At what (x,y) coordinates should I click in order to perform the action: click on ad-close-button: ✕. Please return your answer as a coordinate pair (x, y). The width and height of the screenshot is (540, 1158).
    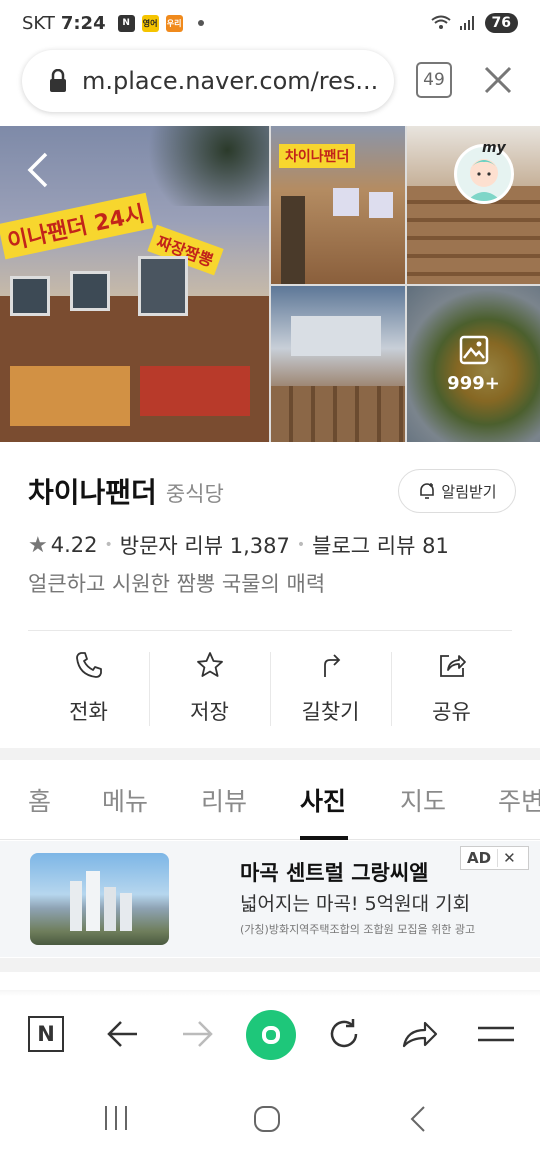
    Looking at the image, I should click on (509, 858).